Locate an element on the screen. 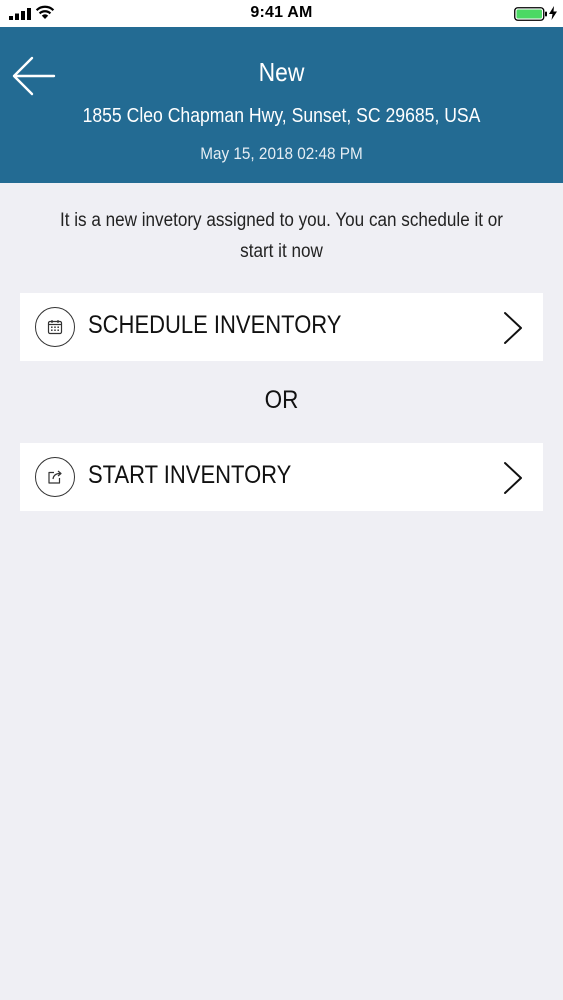  charging-bolt-icon is located at coordinates (553, 13).